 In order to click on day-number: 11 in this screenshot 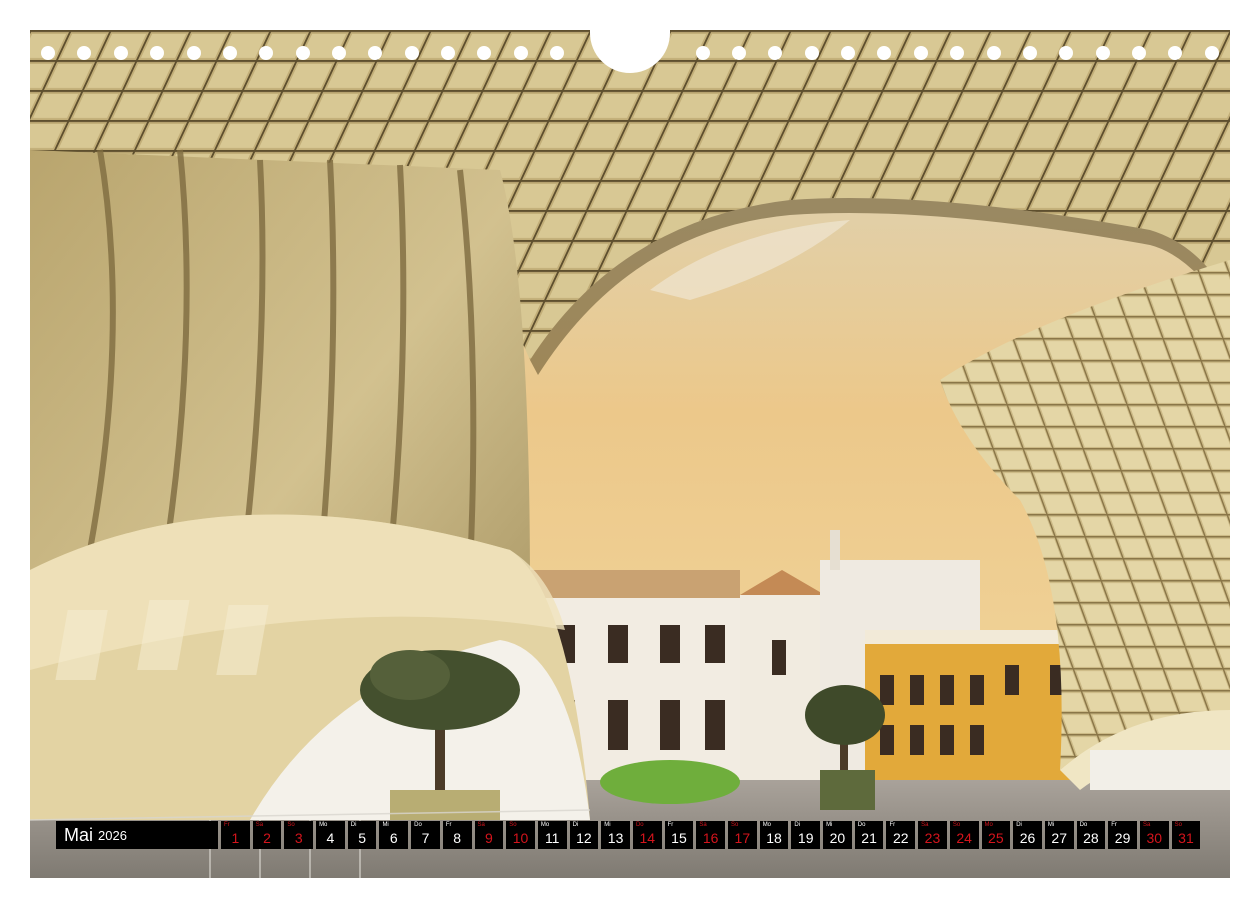, I will do `click(552, 838)`.